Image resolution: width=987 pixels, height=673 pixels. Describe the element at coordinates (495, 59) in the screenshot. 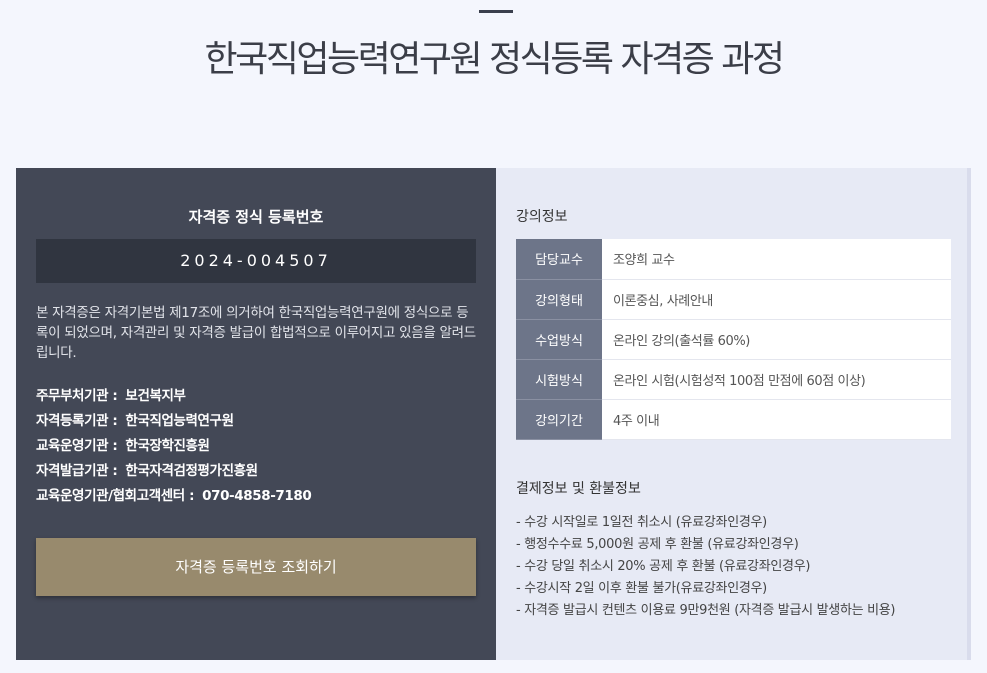

I see `page-title: 한국직업능력연구원 정식등록 자격증 과정` at that location.